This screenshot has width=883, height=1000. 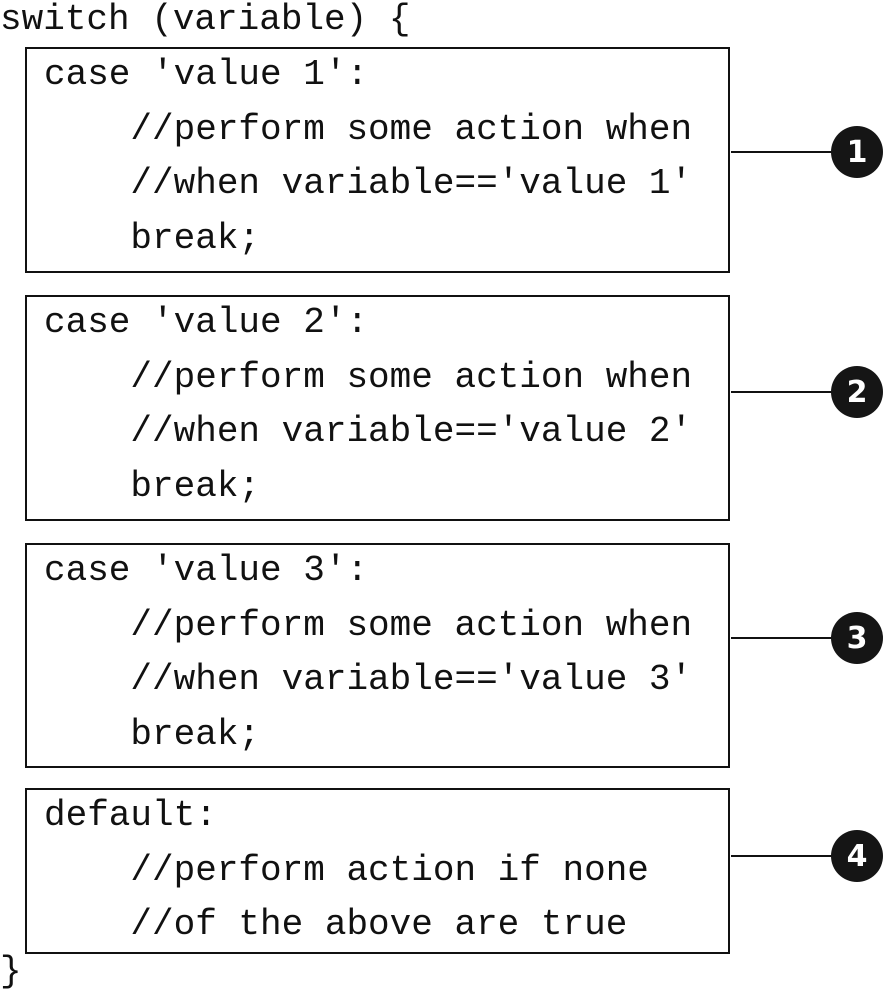 I want to click on code-line: //perform action if none, so click(x=346, y=870).